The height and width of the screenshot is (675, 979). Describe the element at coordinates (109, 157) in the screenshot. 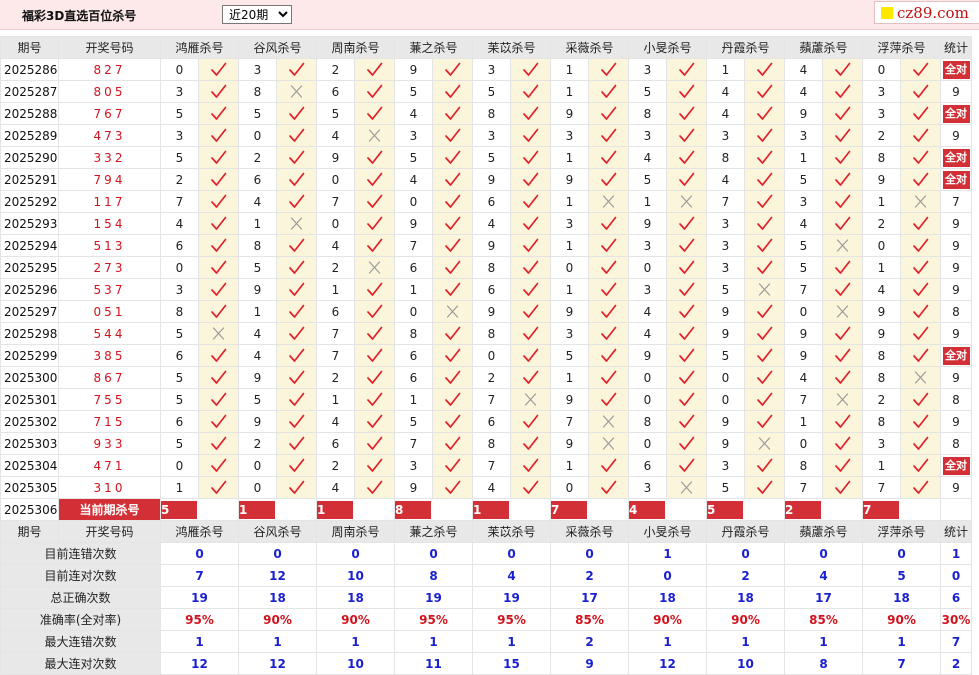

I see `draw-number-cell: 332` at that location.